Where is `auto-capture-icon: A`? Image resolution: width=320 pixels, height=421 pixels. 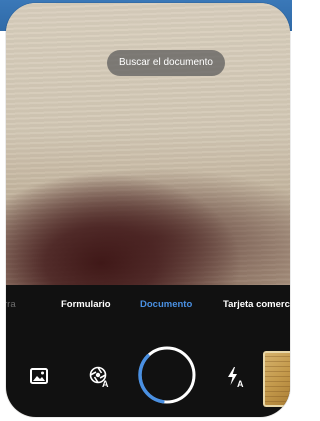 auto-capture-icon: A is located at coordinates (100, 377).